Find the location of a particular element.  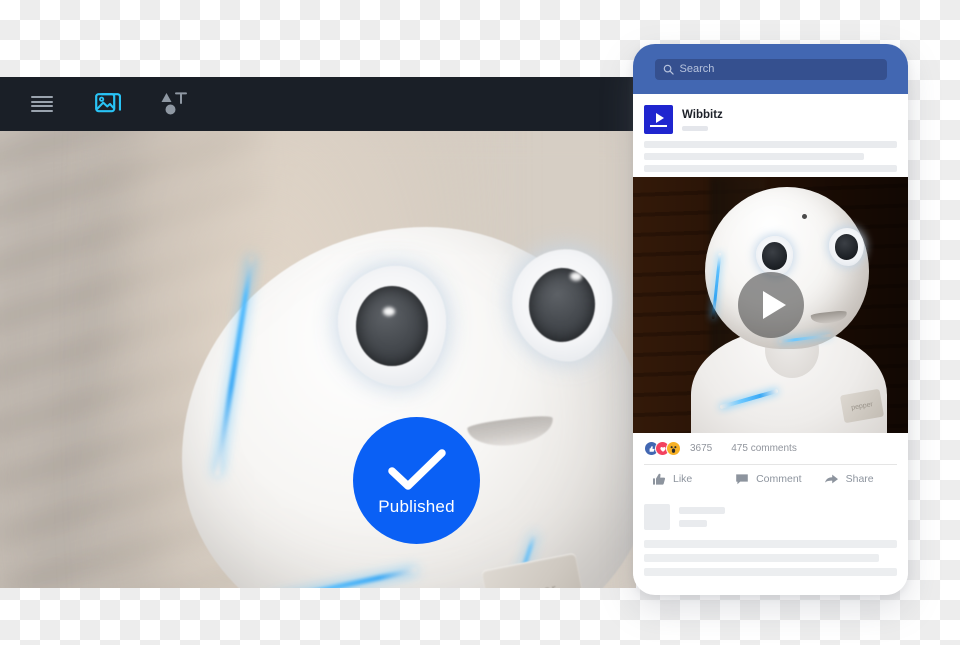

next-post-placeholder is located at coordinates (770, 553).